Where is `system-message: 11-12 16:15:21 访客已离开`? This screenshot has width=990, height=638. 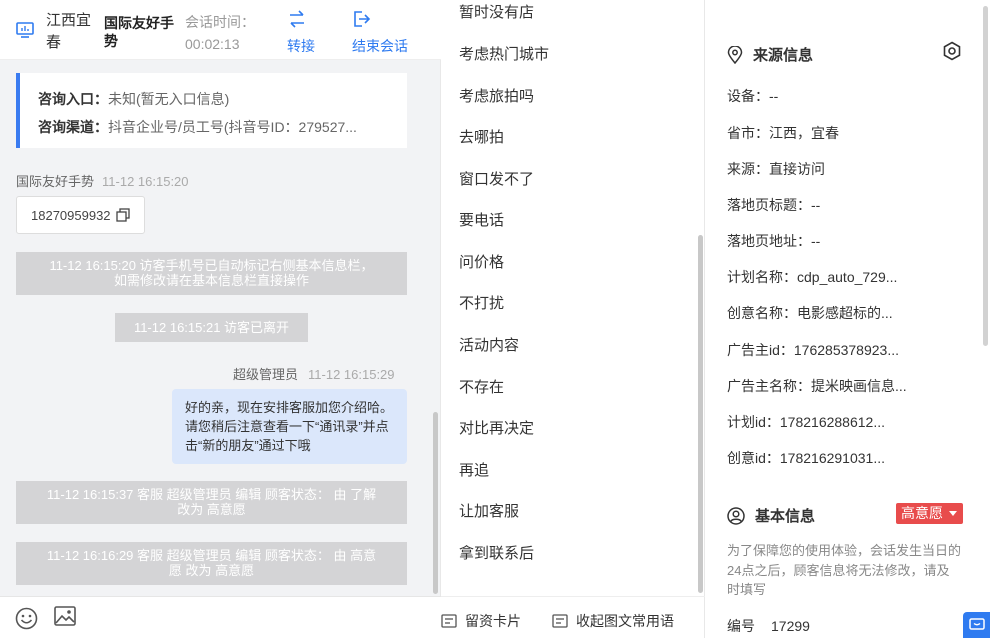 system-message: 11-12 16:15:21 访客已离开 is located at coordinates (211, 327).